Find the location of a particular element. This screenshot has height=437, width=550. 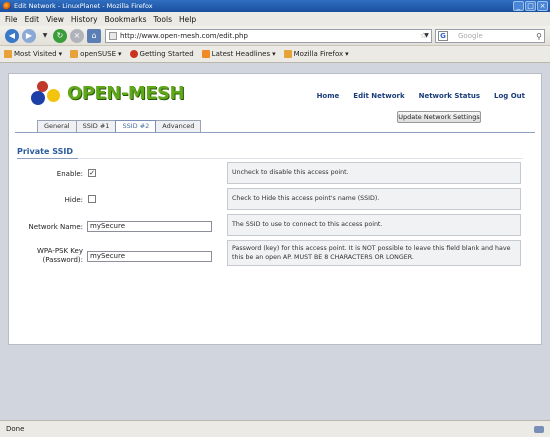

bookmark-most-visited: Most Visited ▾ is located at coordinates (33, 54).